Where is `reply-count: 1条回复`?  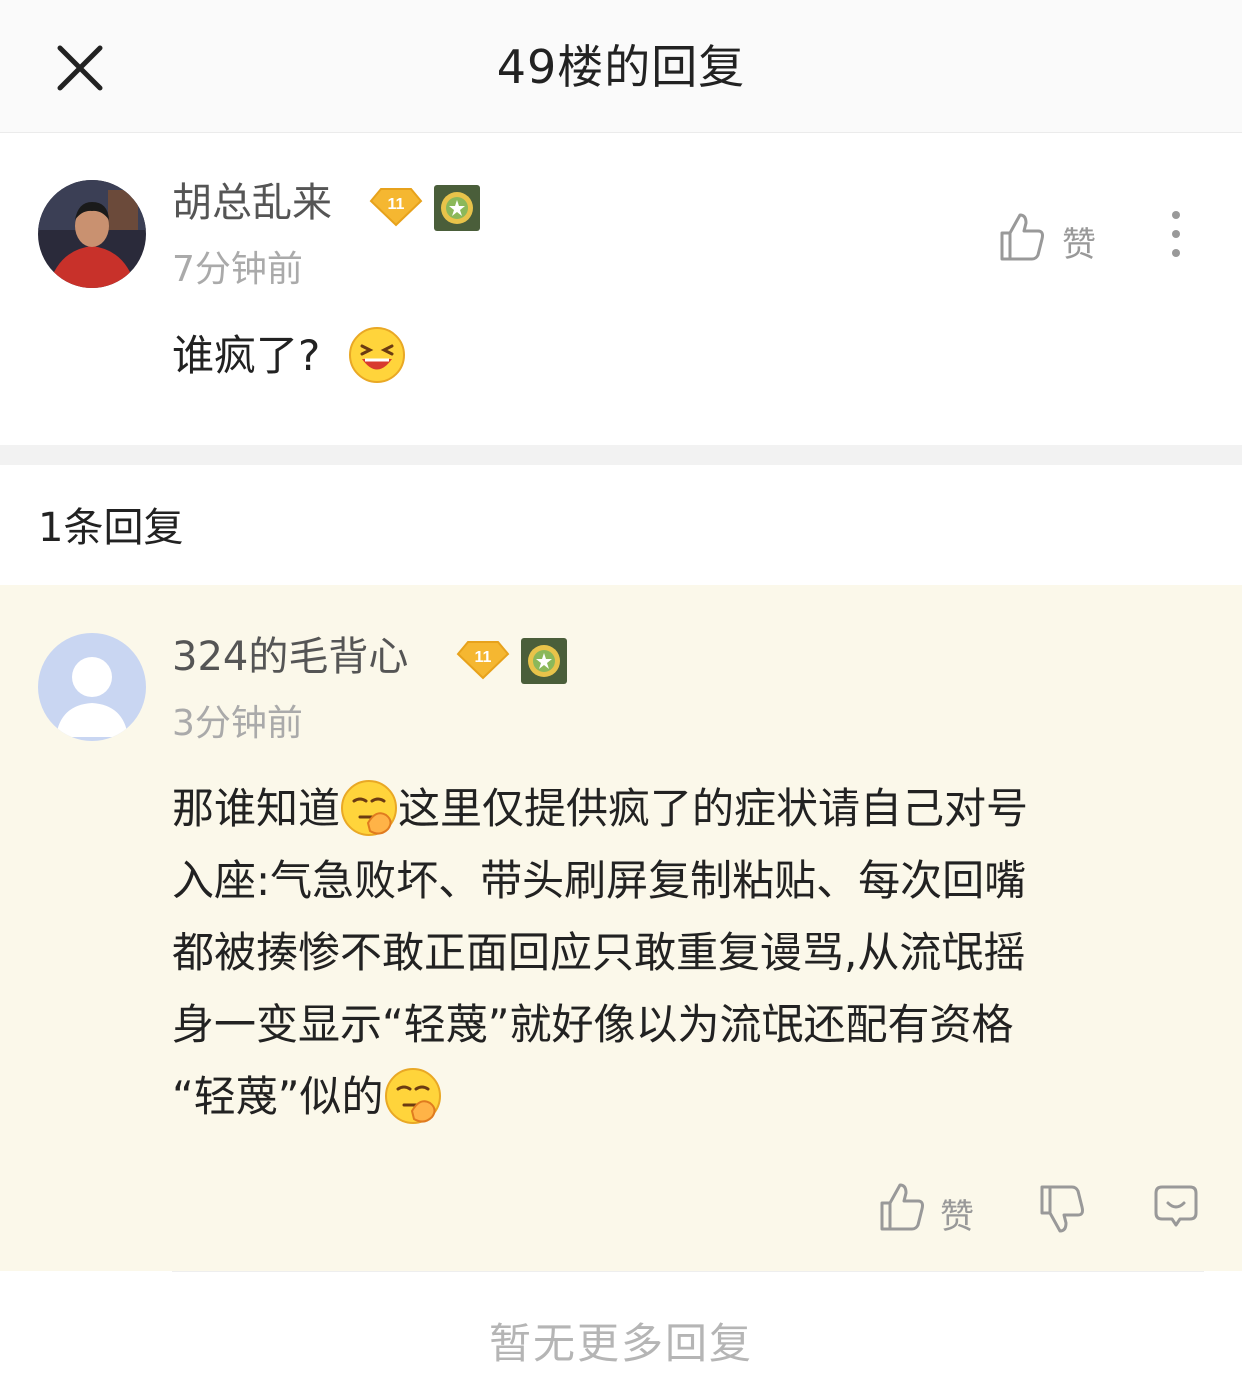
reply-count: 1条回复 is located at coordinates (111, 528).